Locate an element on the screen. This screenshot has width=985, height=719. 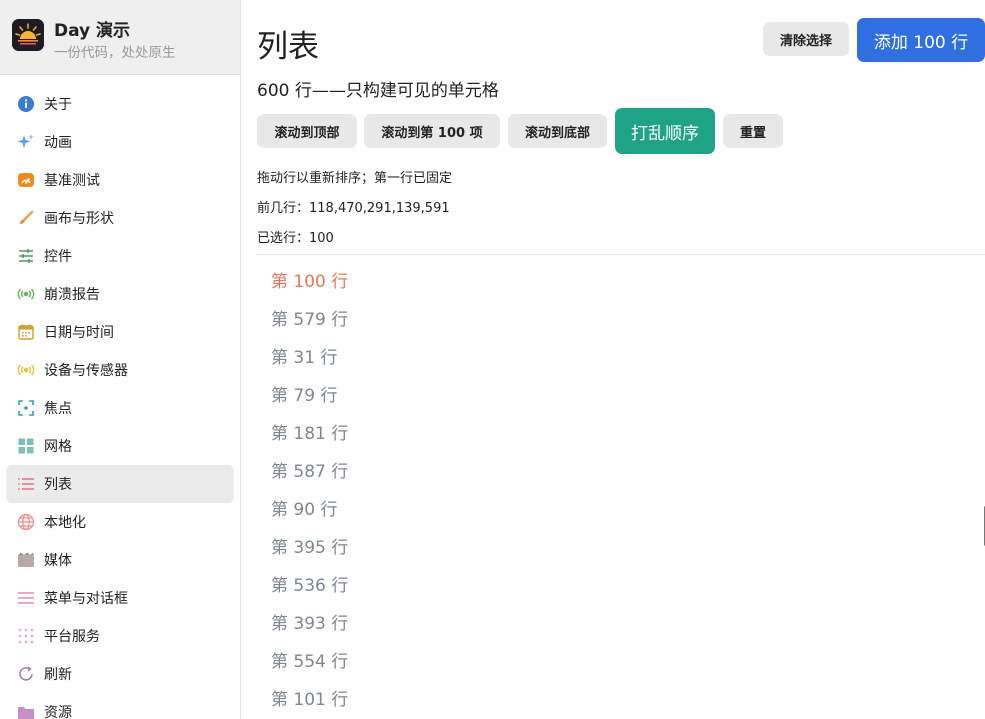
sidebar-item-menus-dialogs: 菜单与对话框 is located at coordinates (120, 598).